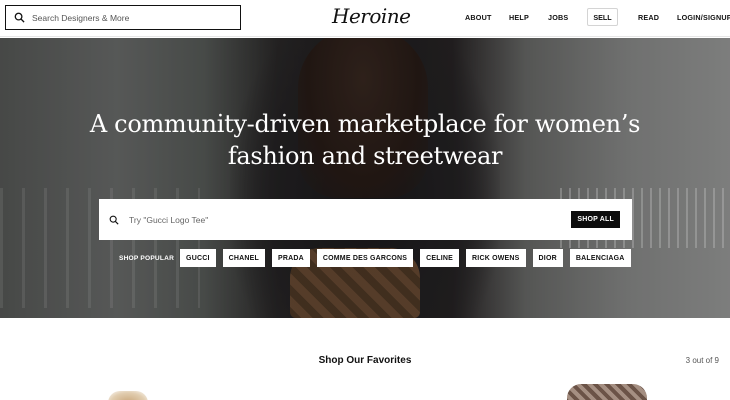  What do you see at coordinates (365, 360) in the screenshot?
I see `favorites-heading: Shop Our Favorites` at bounding box center [365, 360].